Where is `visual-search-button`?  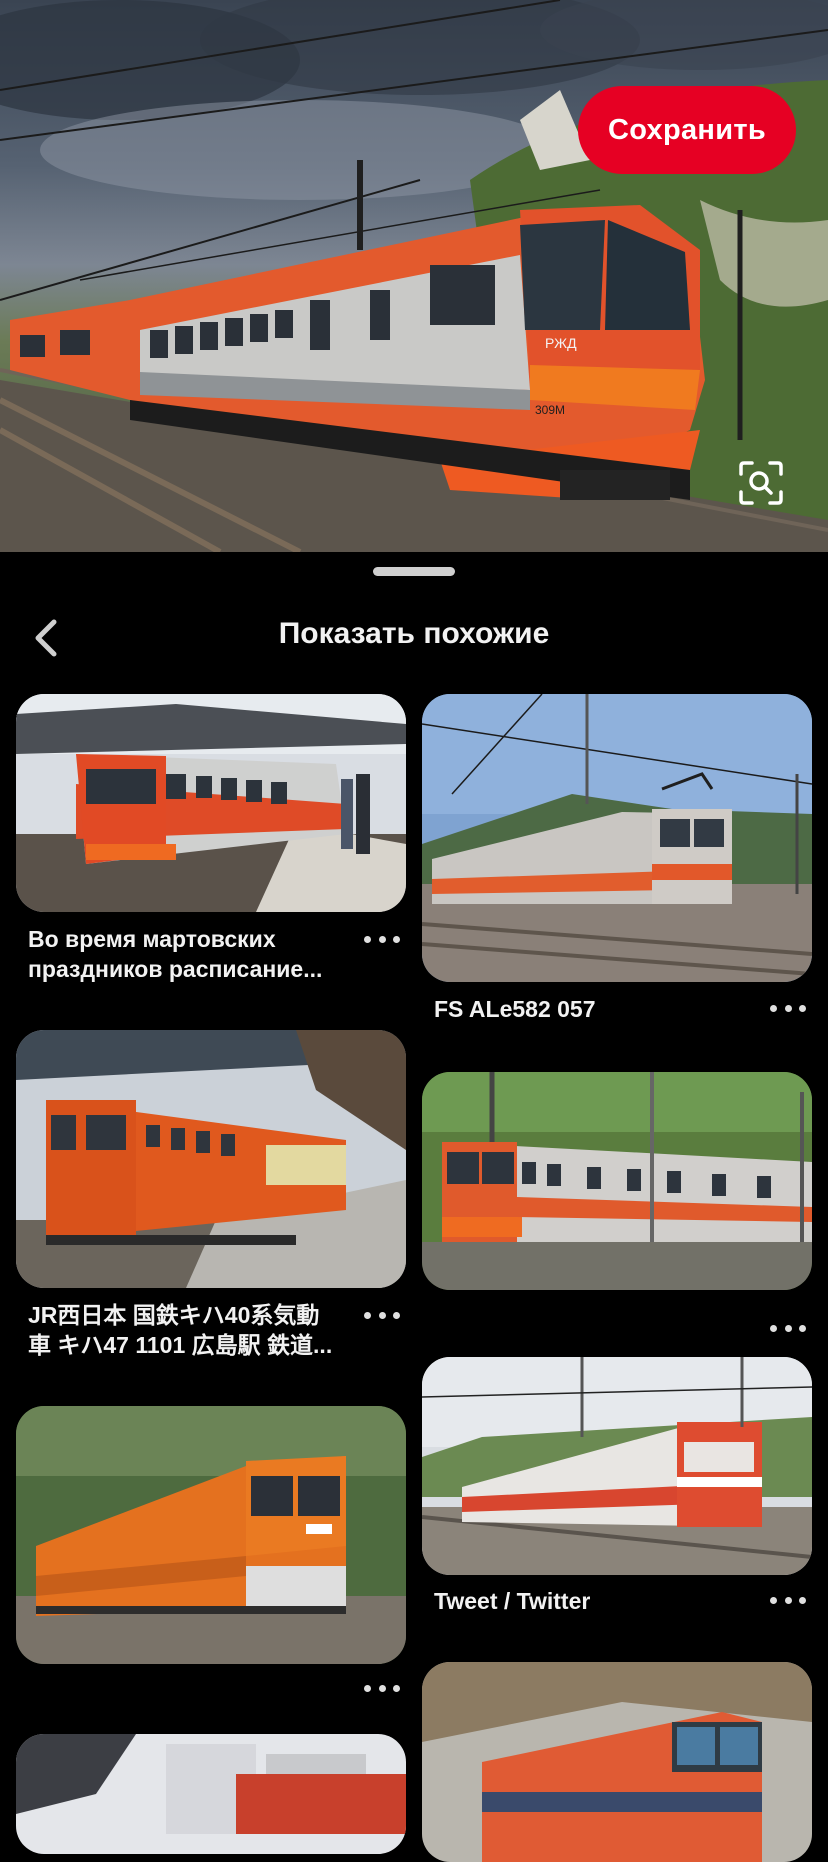
visual-search-button is located at coordinates (768, 490).